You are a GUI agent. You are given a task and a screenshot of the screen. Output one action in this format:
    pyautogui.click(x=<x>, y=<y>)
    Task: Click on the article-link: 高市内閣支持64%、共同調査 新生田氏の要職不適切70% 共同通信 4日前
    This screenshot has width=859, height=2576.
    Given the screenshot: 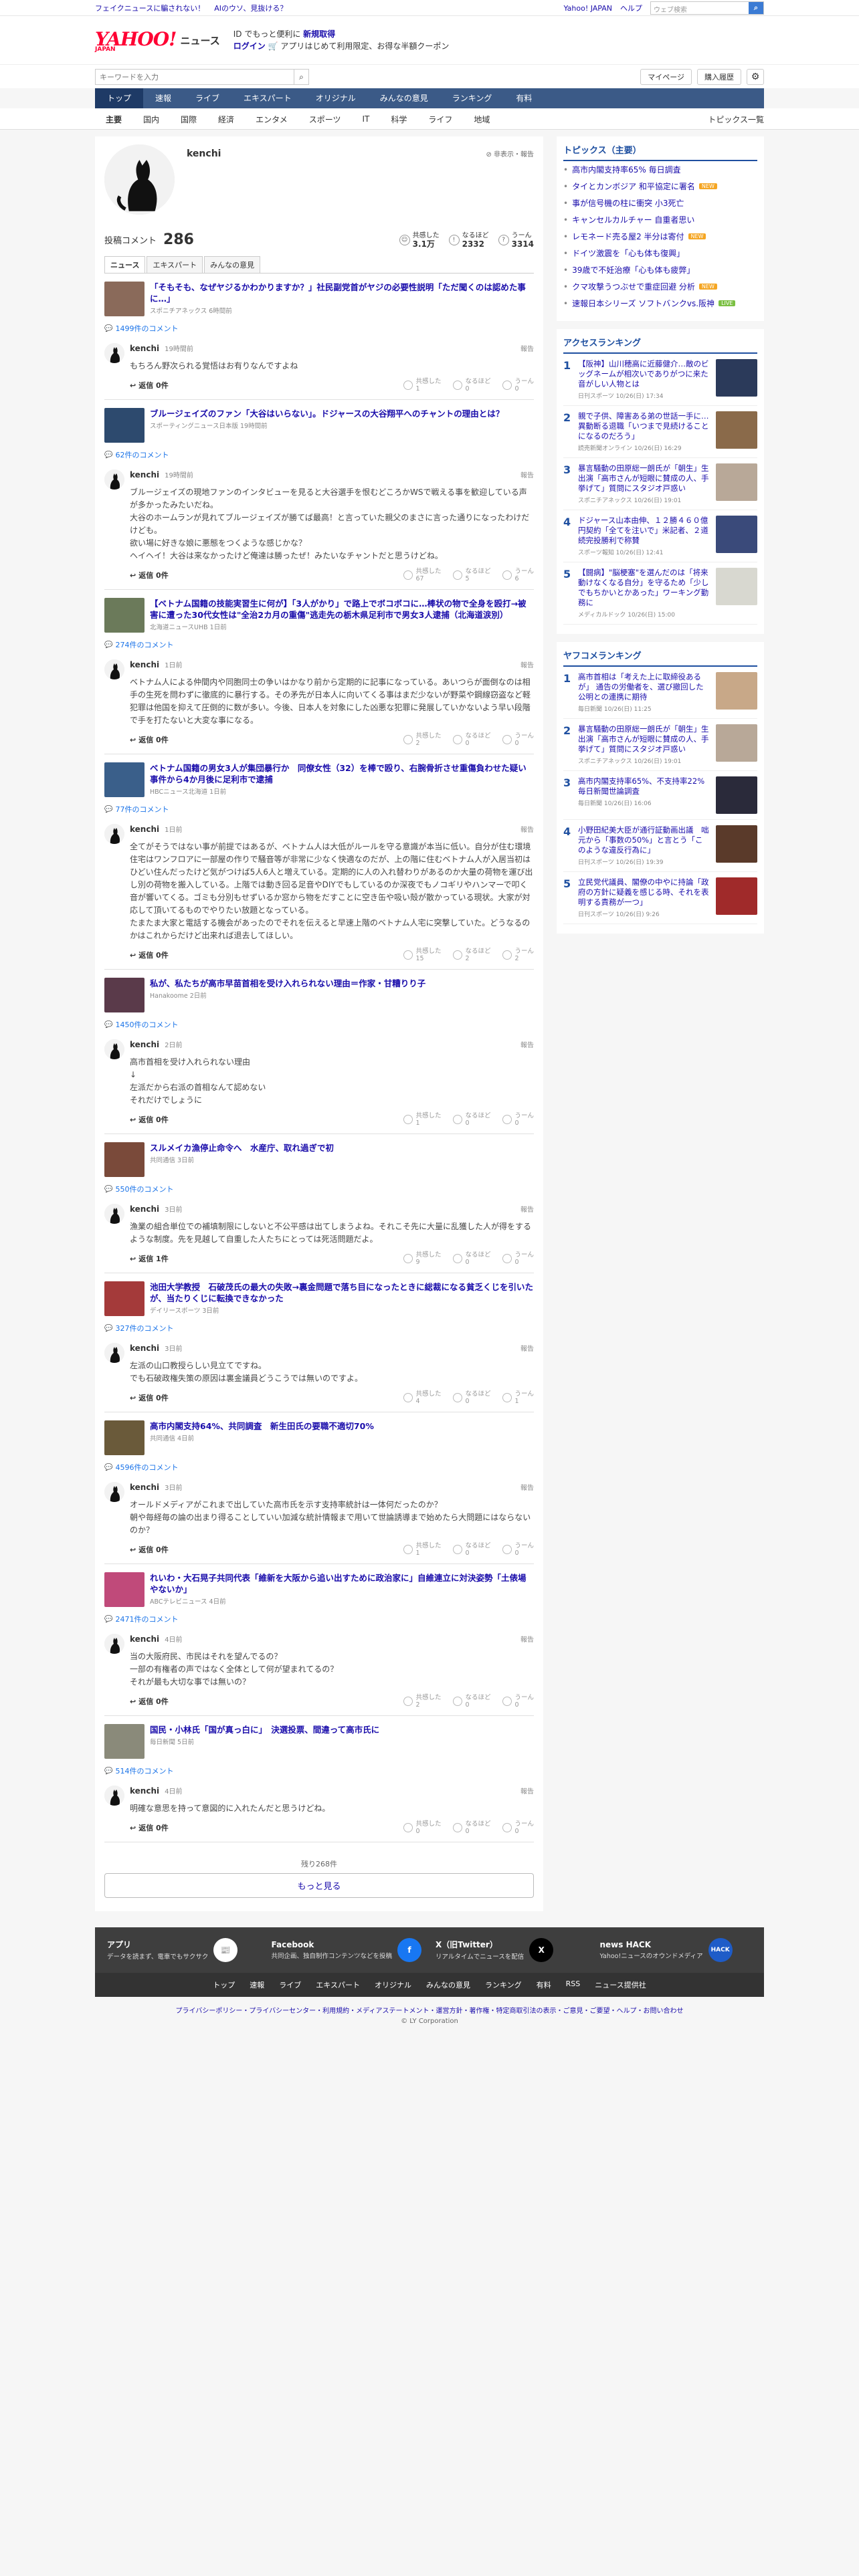 What is the action you would take?
    pyautogui.click(x=319, y=1437)
    